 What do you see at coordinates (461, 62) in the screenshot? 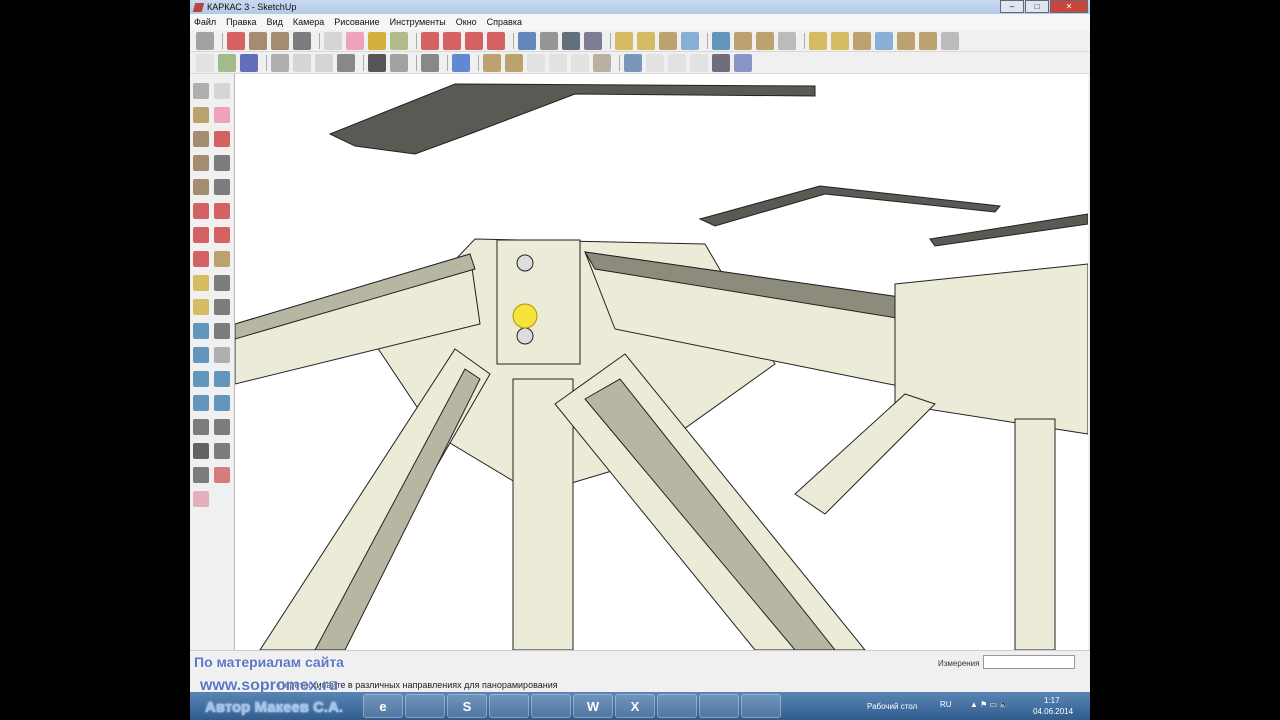
I see `model-info-icon` at bounding box center [461, 62].